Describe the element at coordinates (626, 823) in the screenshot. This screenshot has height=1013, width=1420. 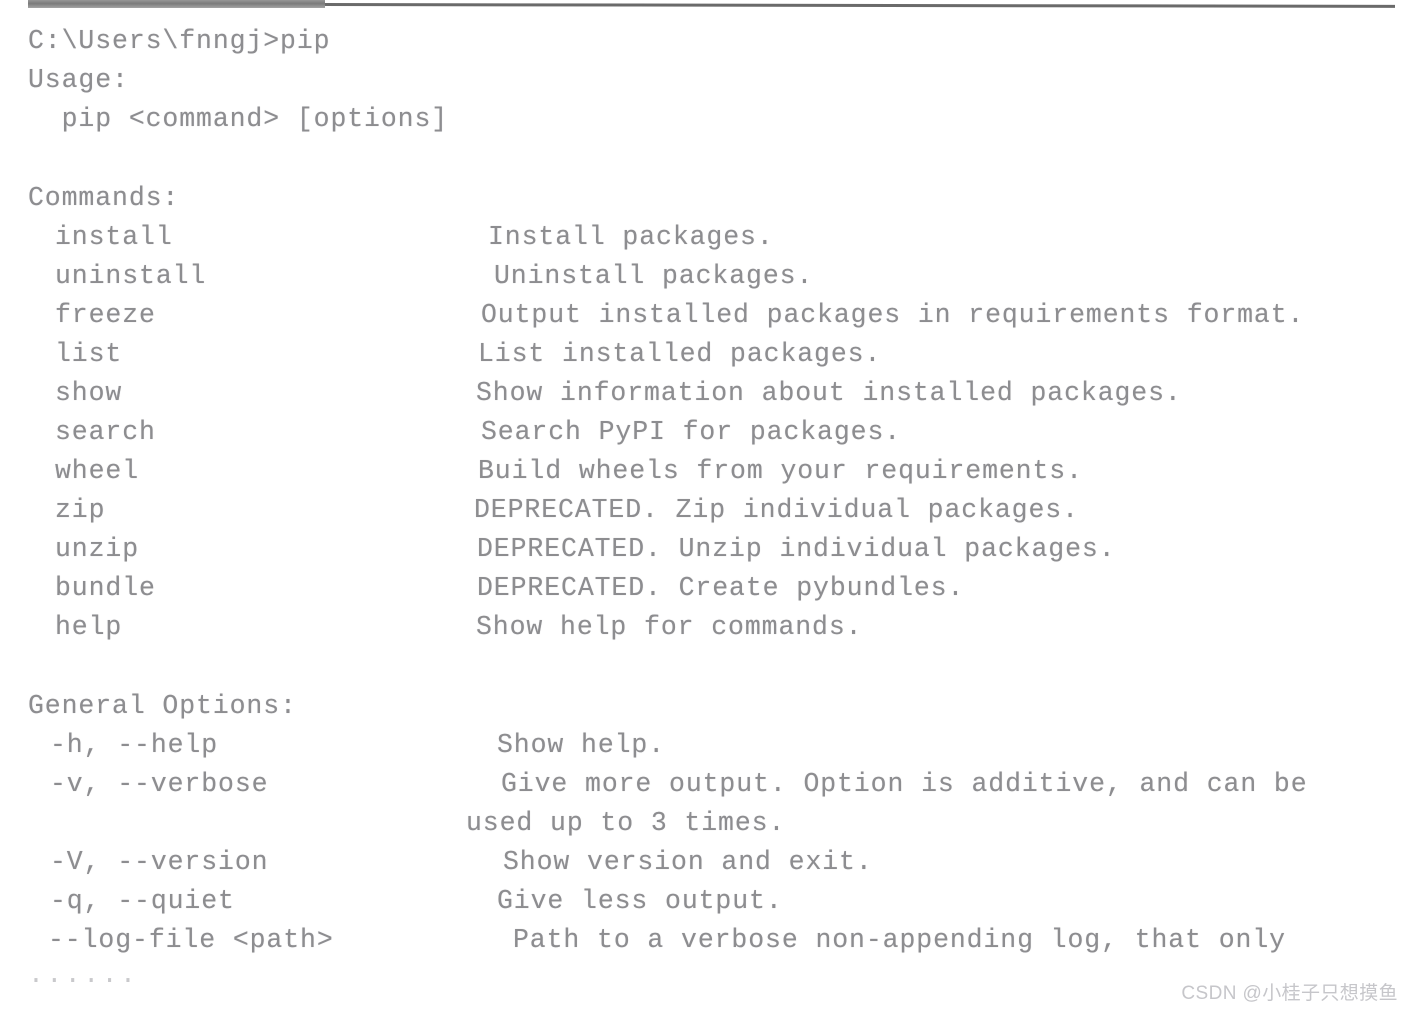
I see `option-desc-verbose-cont: used up to 3 times.` at that location.